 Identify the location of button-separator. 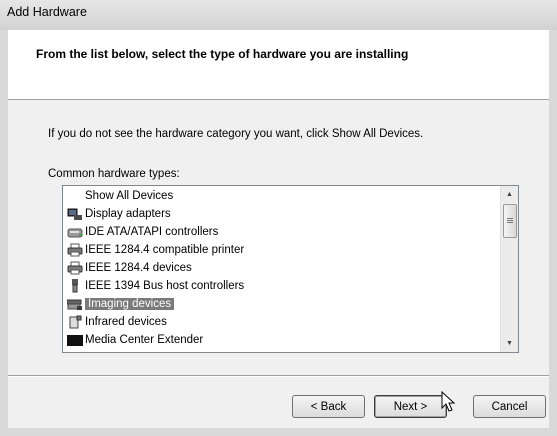
(278, 375).